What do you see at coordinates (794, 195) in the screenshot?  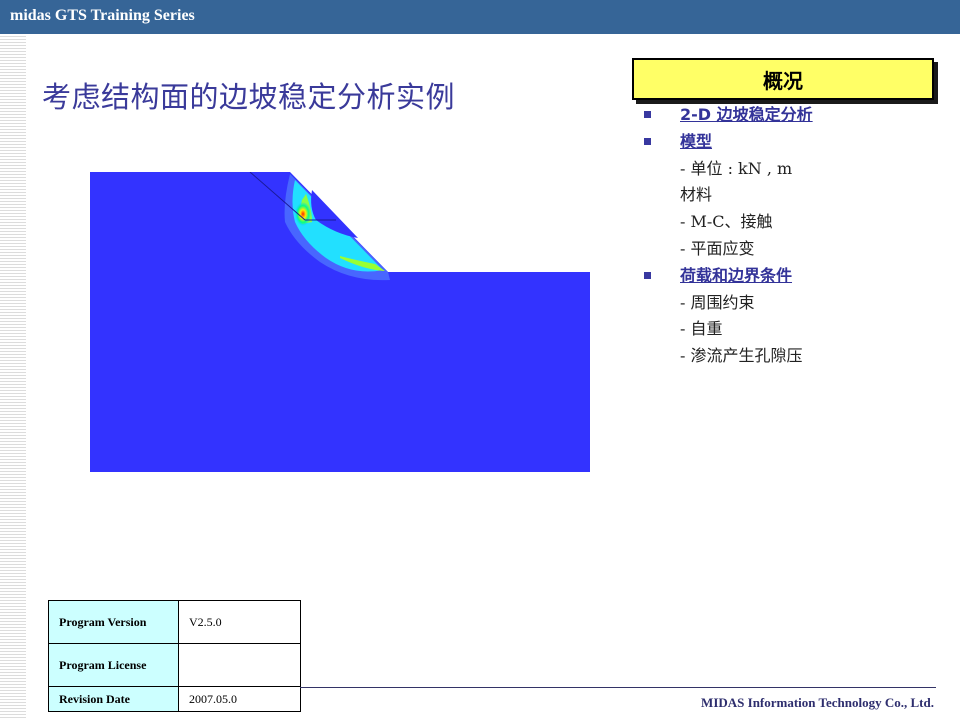 I see `outline-sub-item: 材料` at bounding box center [794, 195].